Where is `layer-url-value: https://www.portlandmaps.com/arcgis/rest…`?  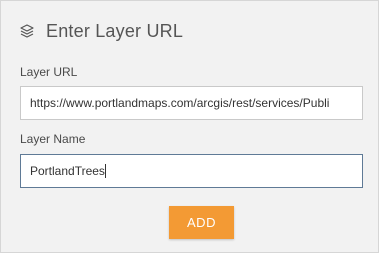 layer-url-value: https://www.portlandmaps.com/arcgis/rest… is located at coordinates (180, 103).